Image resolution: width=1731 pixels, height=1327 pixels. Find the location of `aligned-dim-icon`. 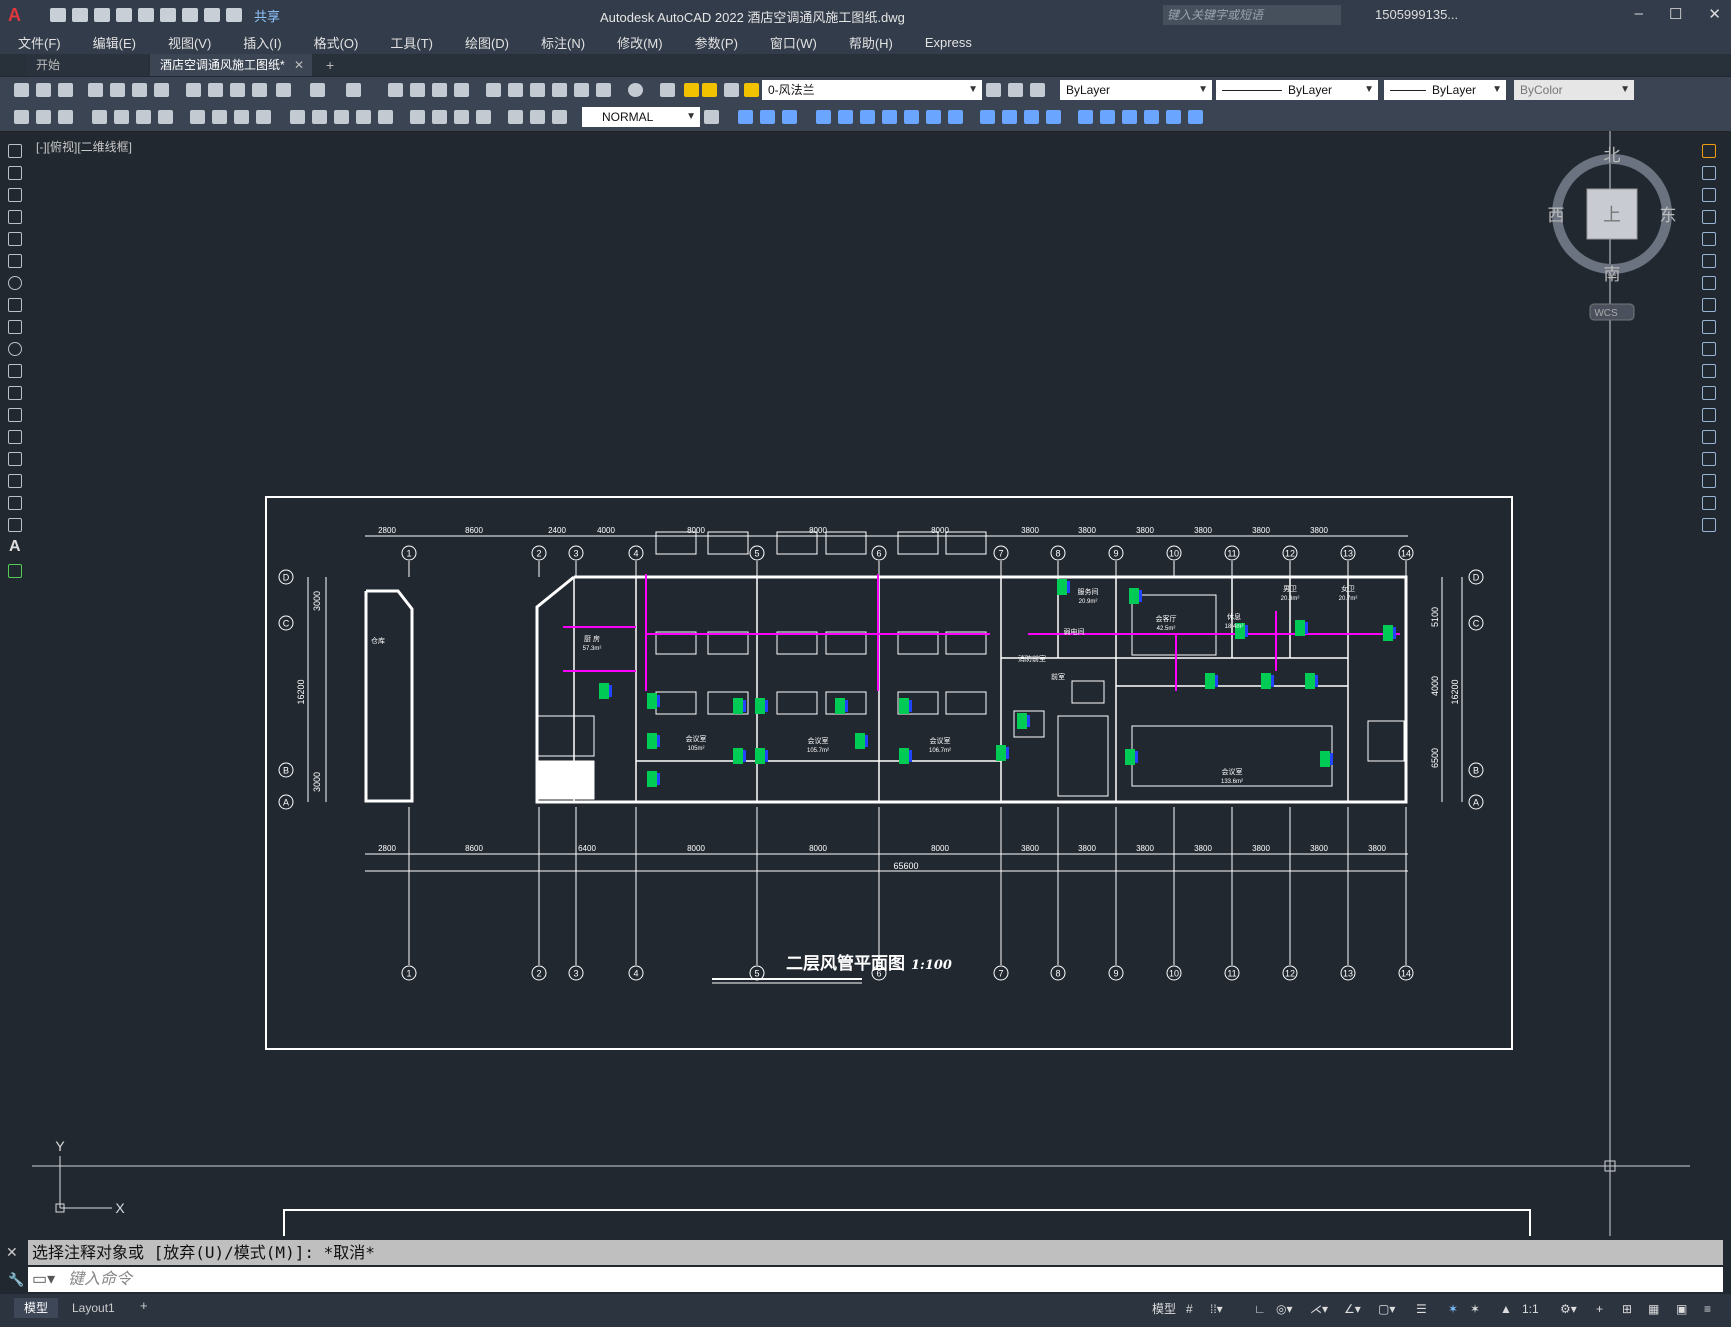

aligned-dim-icon is located at coordinates (121, 117).